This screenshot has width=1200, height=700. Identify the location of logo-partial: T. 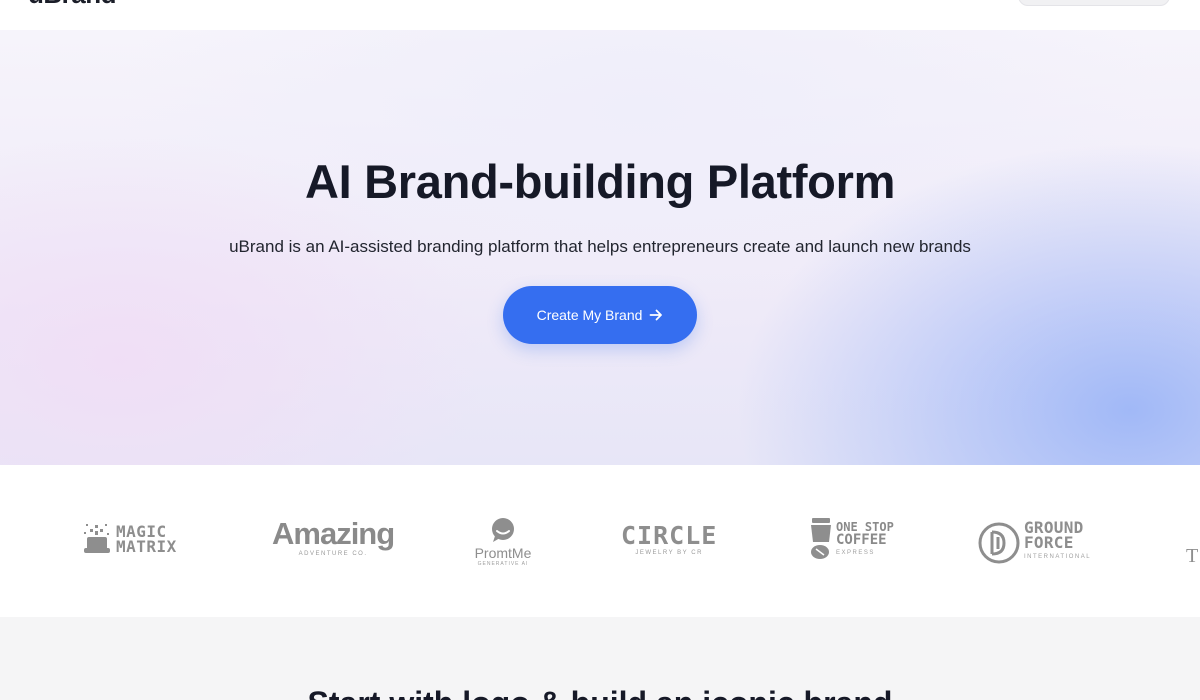
(1192, 556).